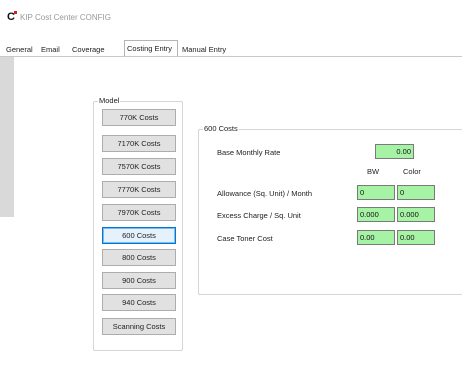 The image size is (462, 381). I want to click on excess-charge-bw-field, so click(376, 214).